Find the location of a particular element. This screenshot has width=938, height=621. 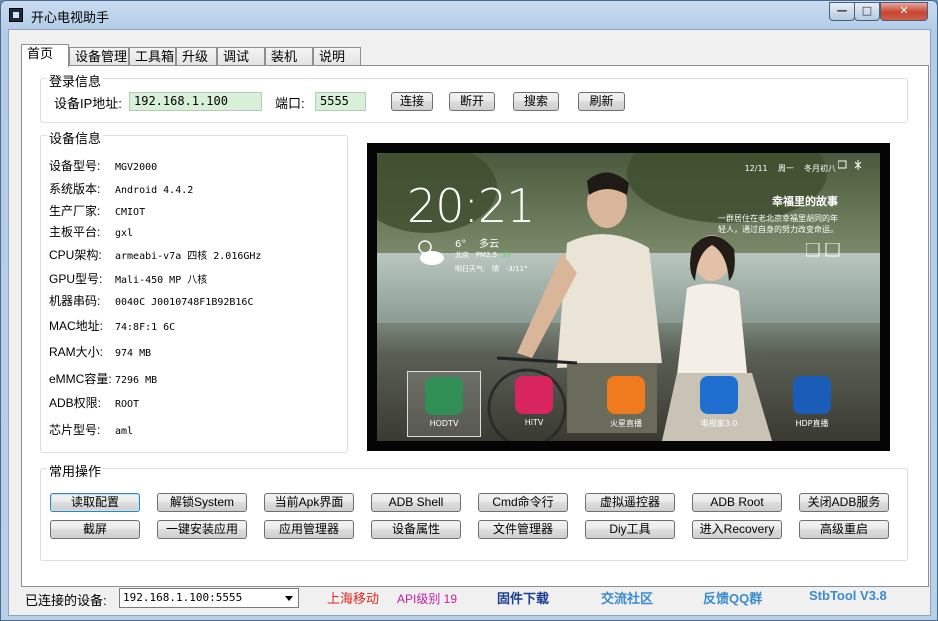

info-value: MGV2000 is located at coordinates (136, 167).